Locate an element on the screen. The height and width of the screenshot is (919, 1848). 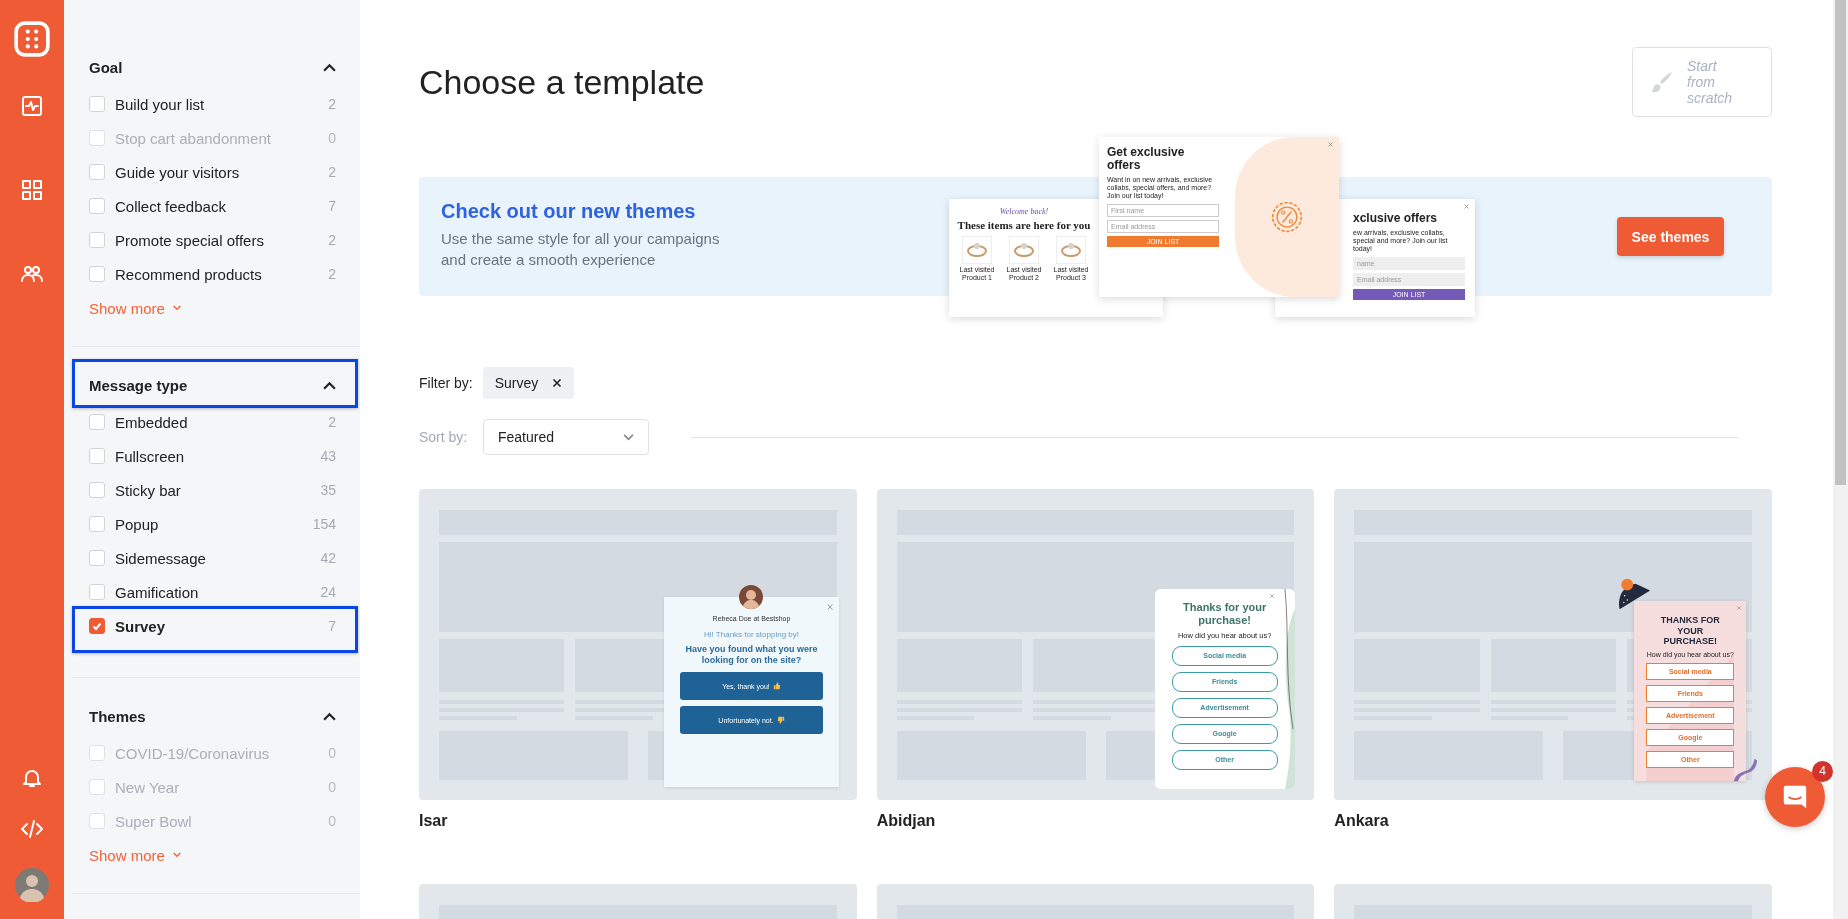
filter-group-title: Themes is located at coordinates (118, 716).